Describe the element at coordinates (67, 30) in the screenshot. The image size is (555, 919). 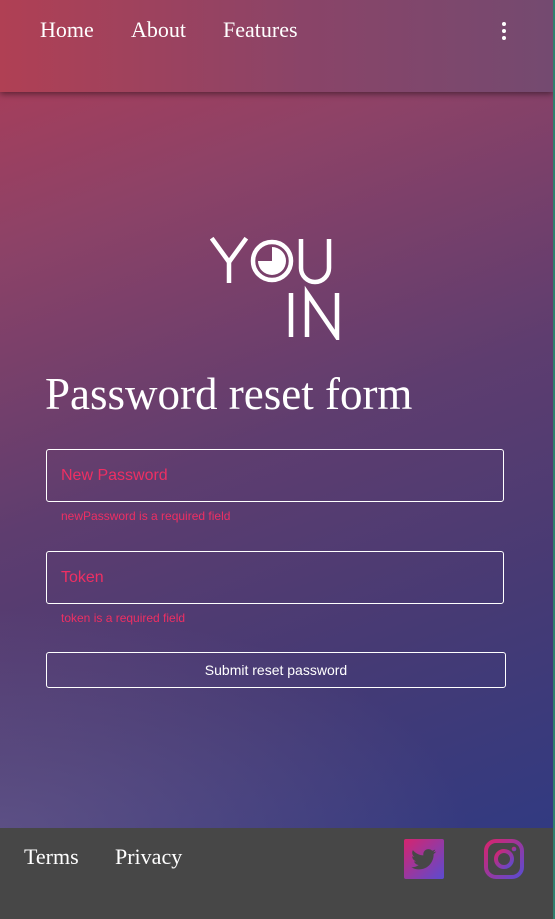
I see `nav-home-link: Home` at that location.